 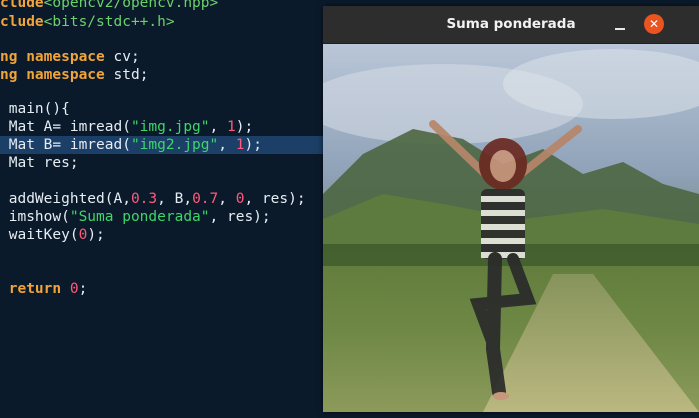 I want to click on code-token: main(){, so click(x=35, y=109).